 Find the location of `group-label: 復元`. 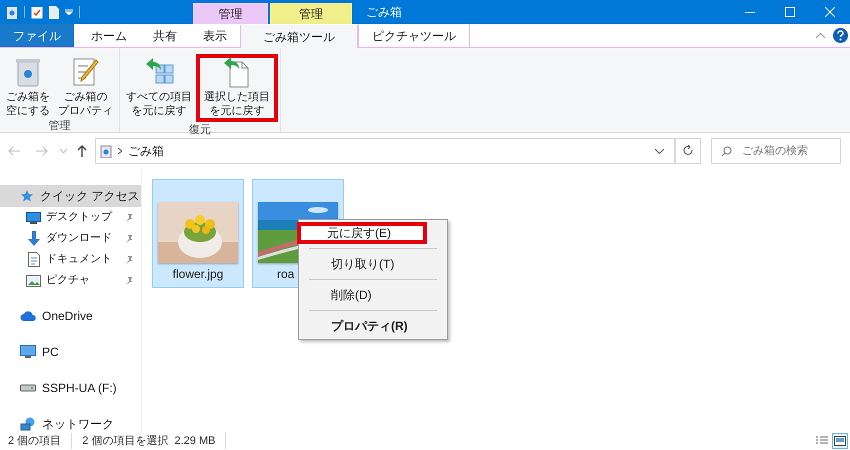

group-label: 復元 is located at coordinates (200, 130).